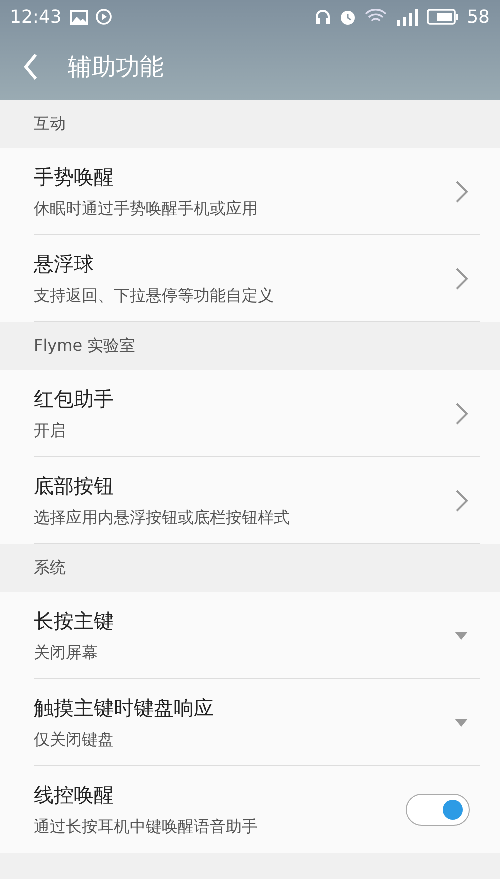  I want to click on section-header: 互动, so click(50, 124).